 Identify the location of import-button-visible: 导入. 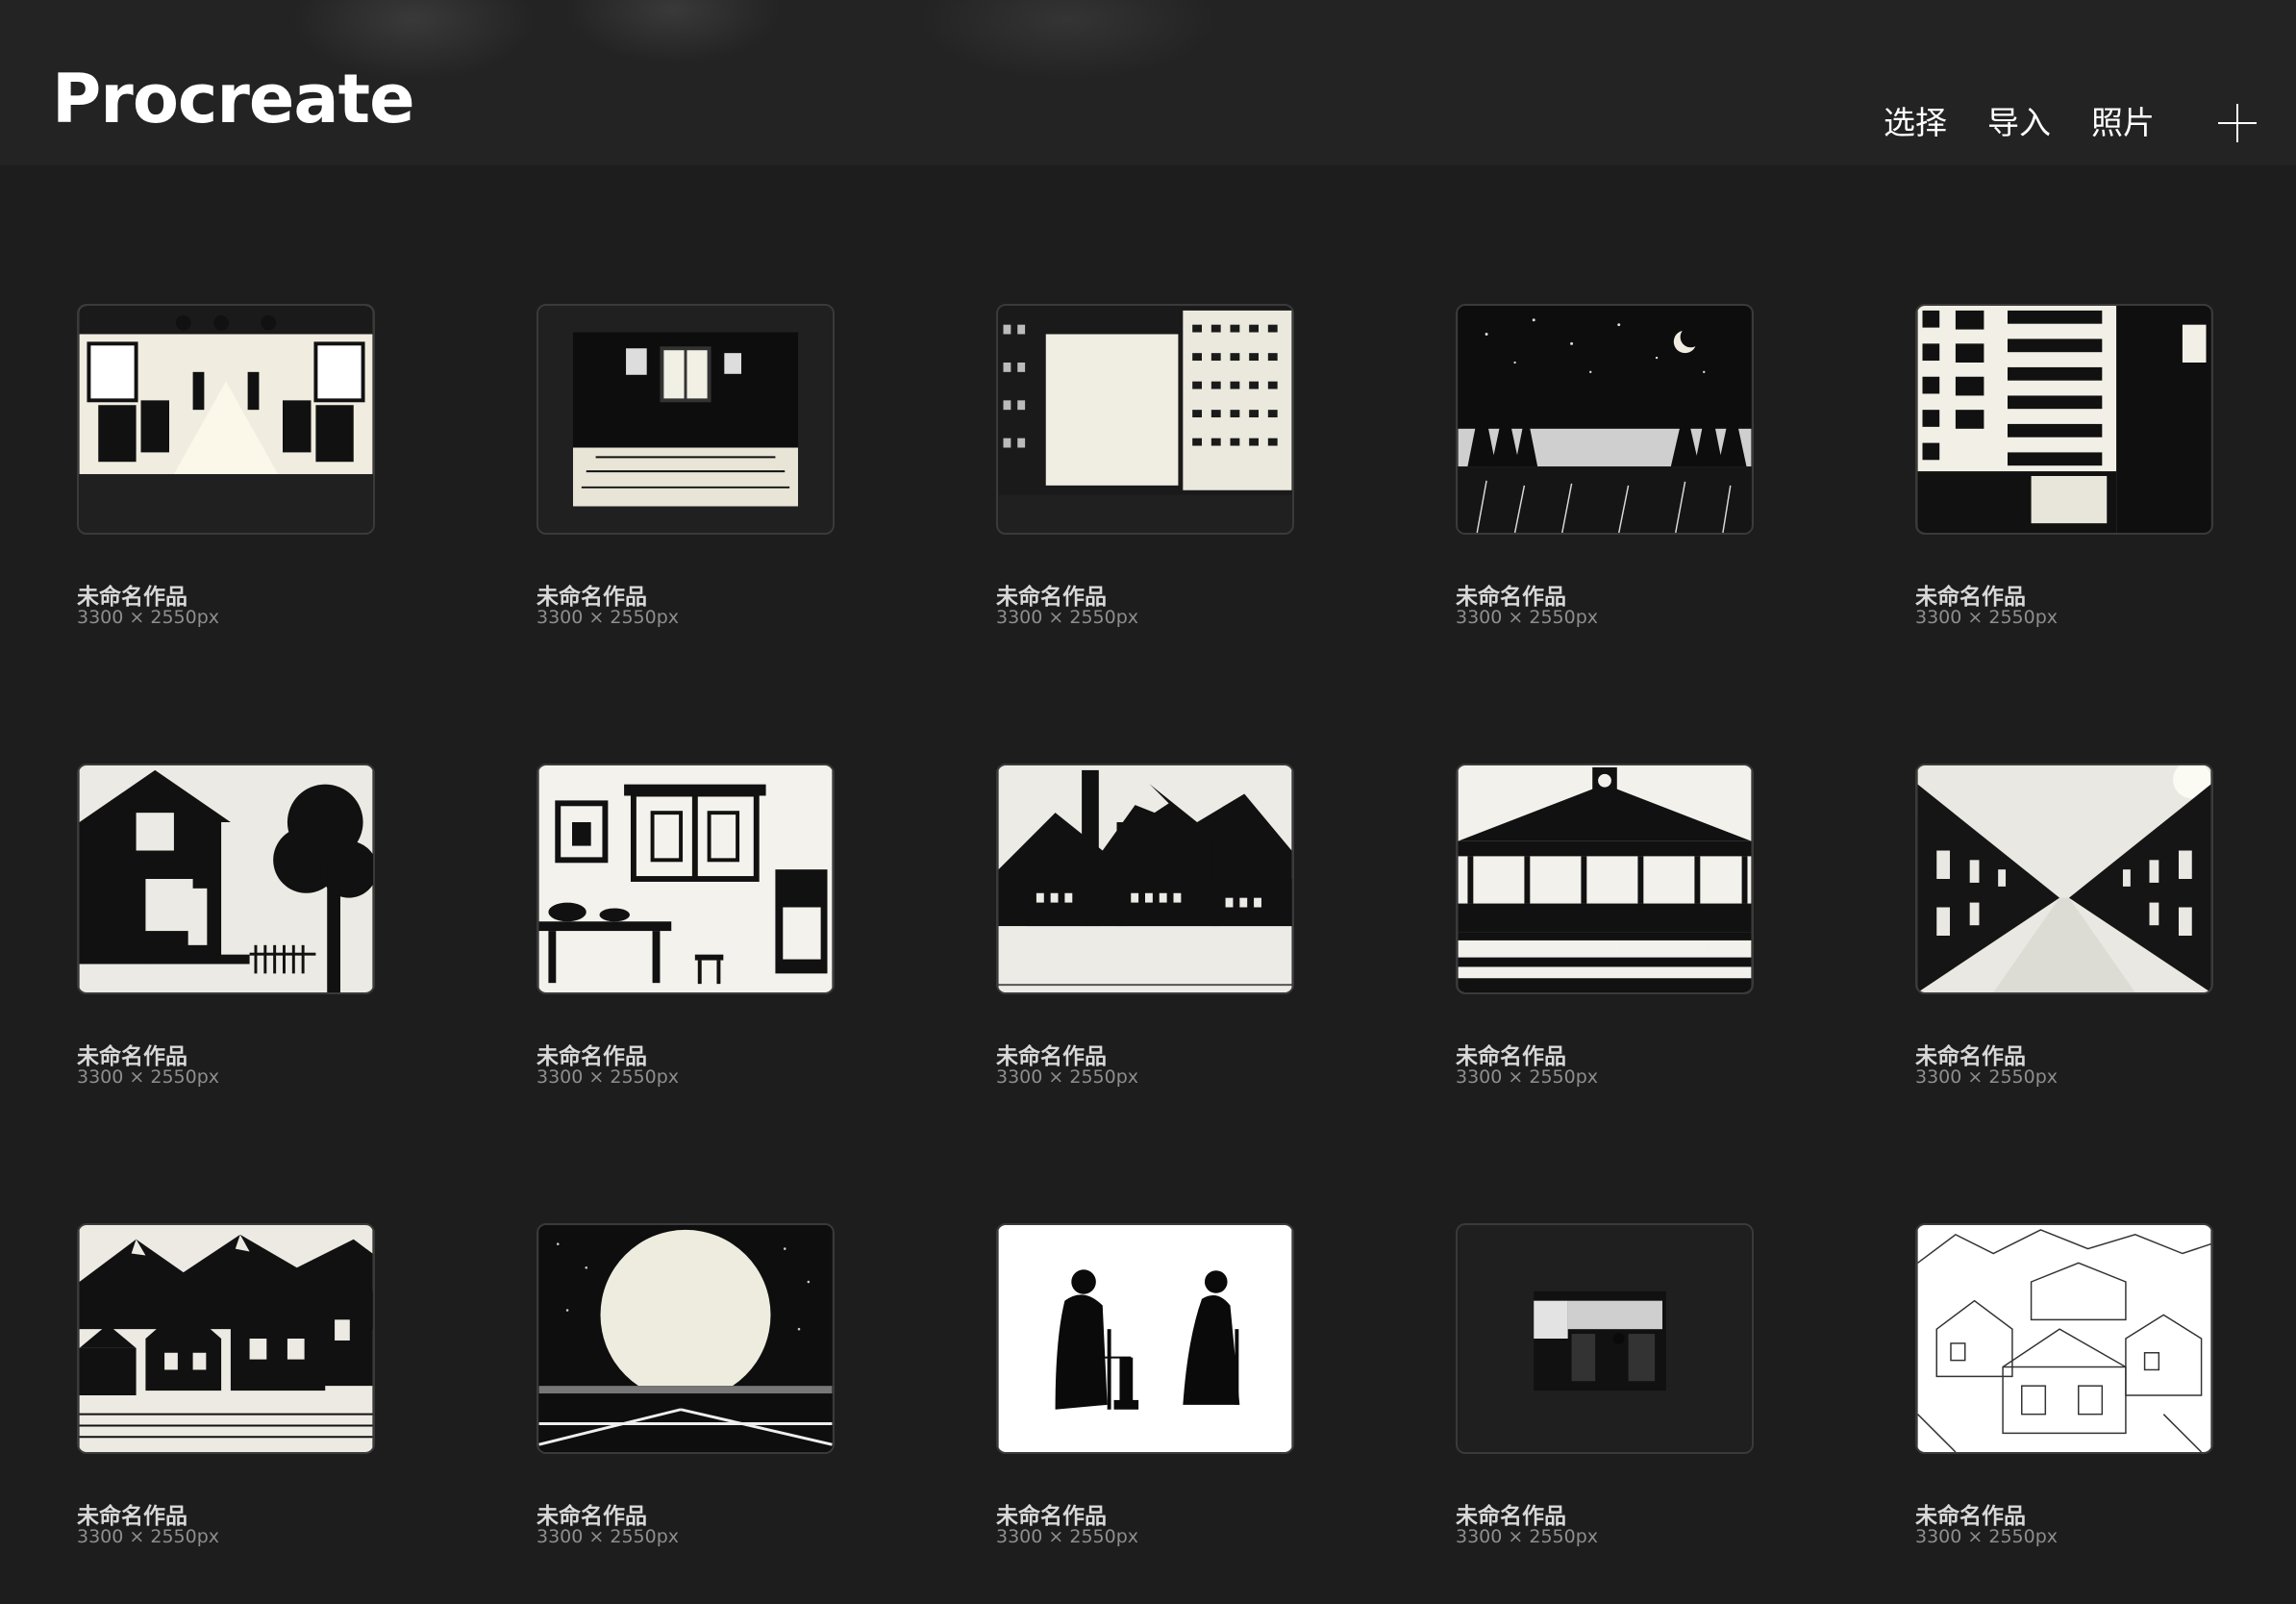
(2019, 123).